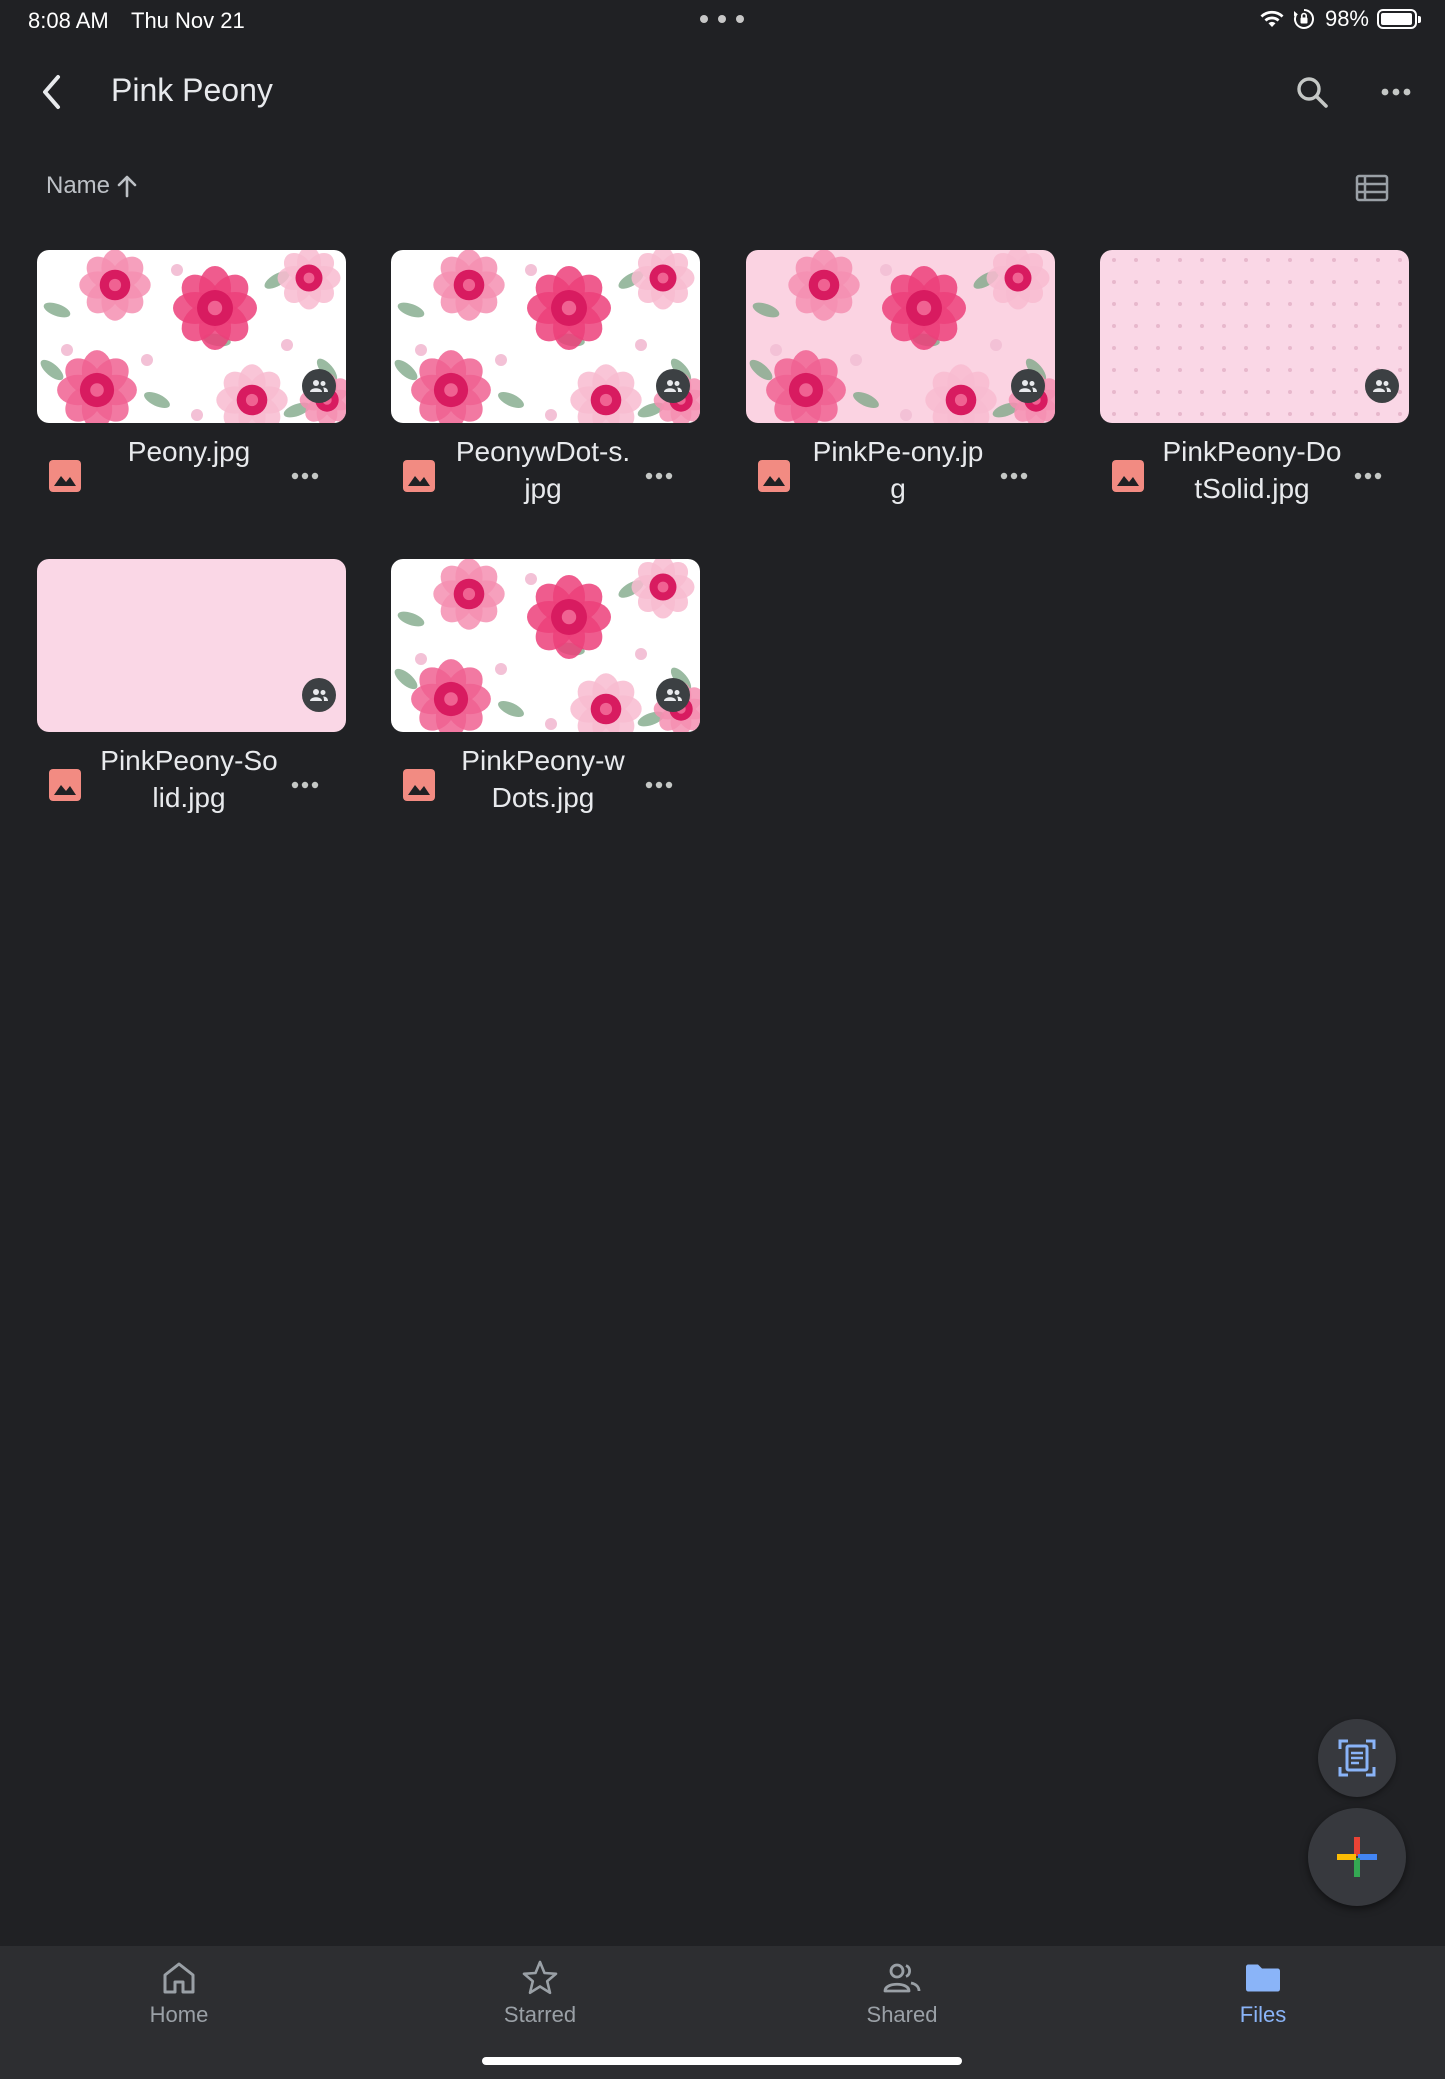 The width and height of the screenshot is (1445, 2079). I want to click on file-tile: Peony.jpg, so click(191, 385).